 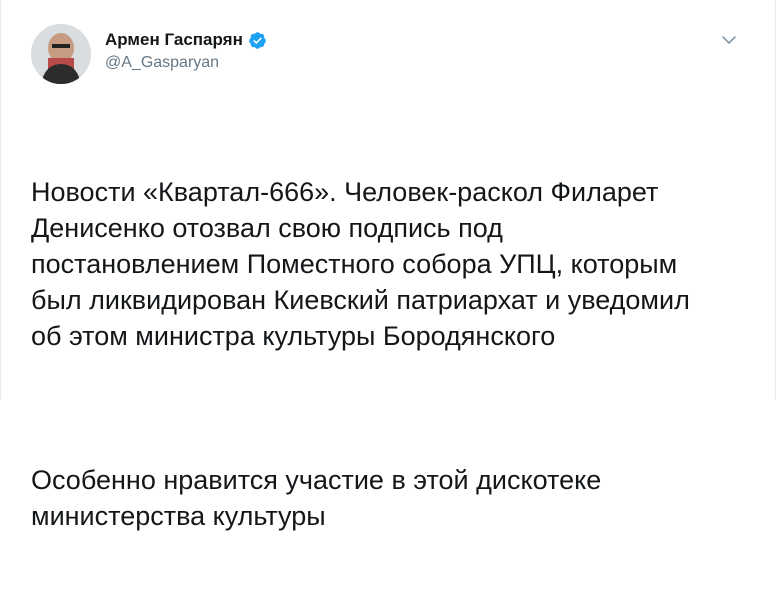 I want to click on author-info: Армен Гаспарян @A_Gasparyan, so click(x=186, y=51).